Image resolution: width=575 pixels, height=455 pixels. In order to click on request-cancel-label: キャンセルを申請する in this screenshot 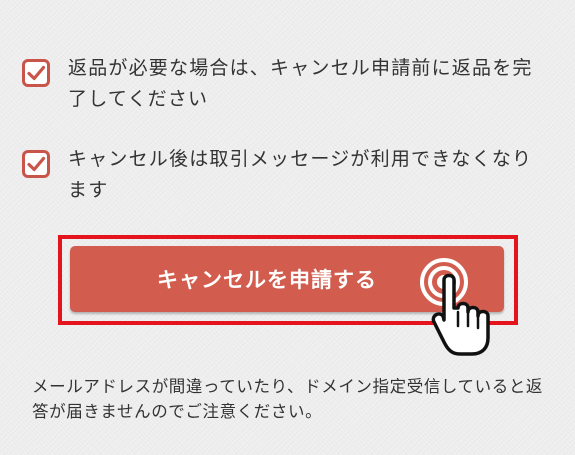, I will do `click(267, 280)`.